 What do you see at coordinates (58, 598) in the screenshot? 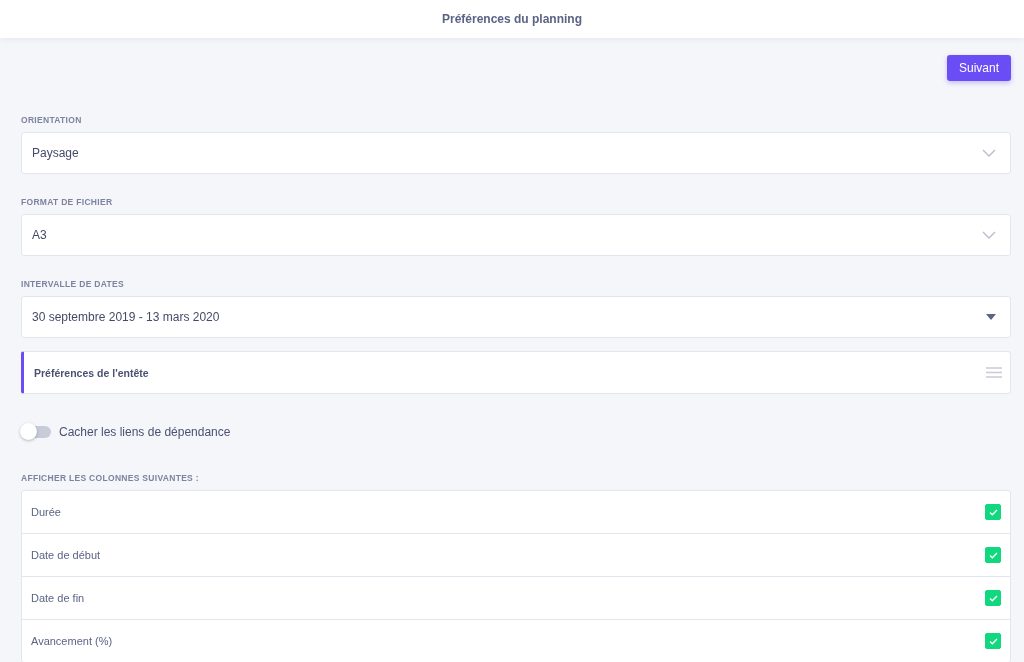
I see `column-option: Date de fin` at bounding box center [58, 598].